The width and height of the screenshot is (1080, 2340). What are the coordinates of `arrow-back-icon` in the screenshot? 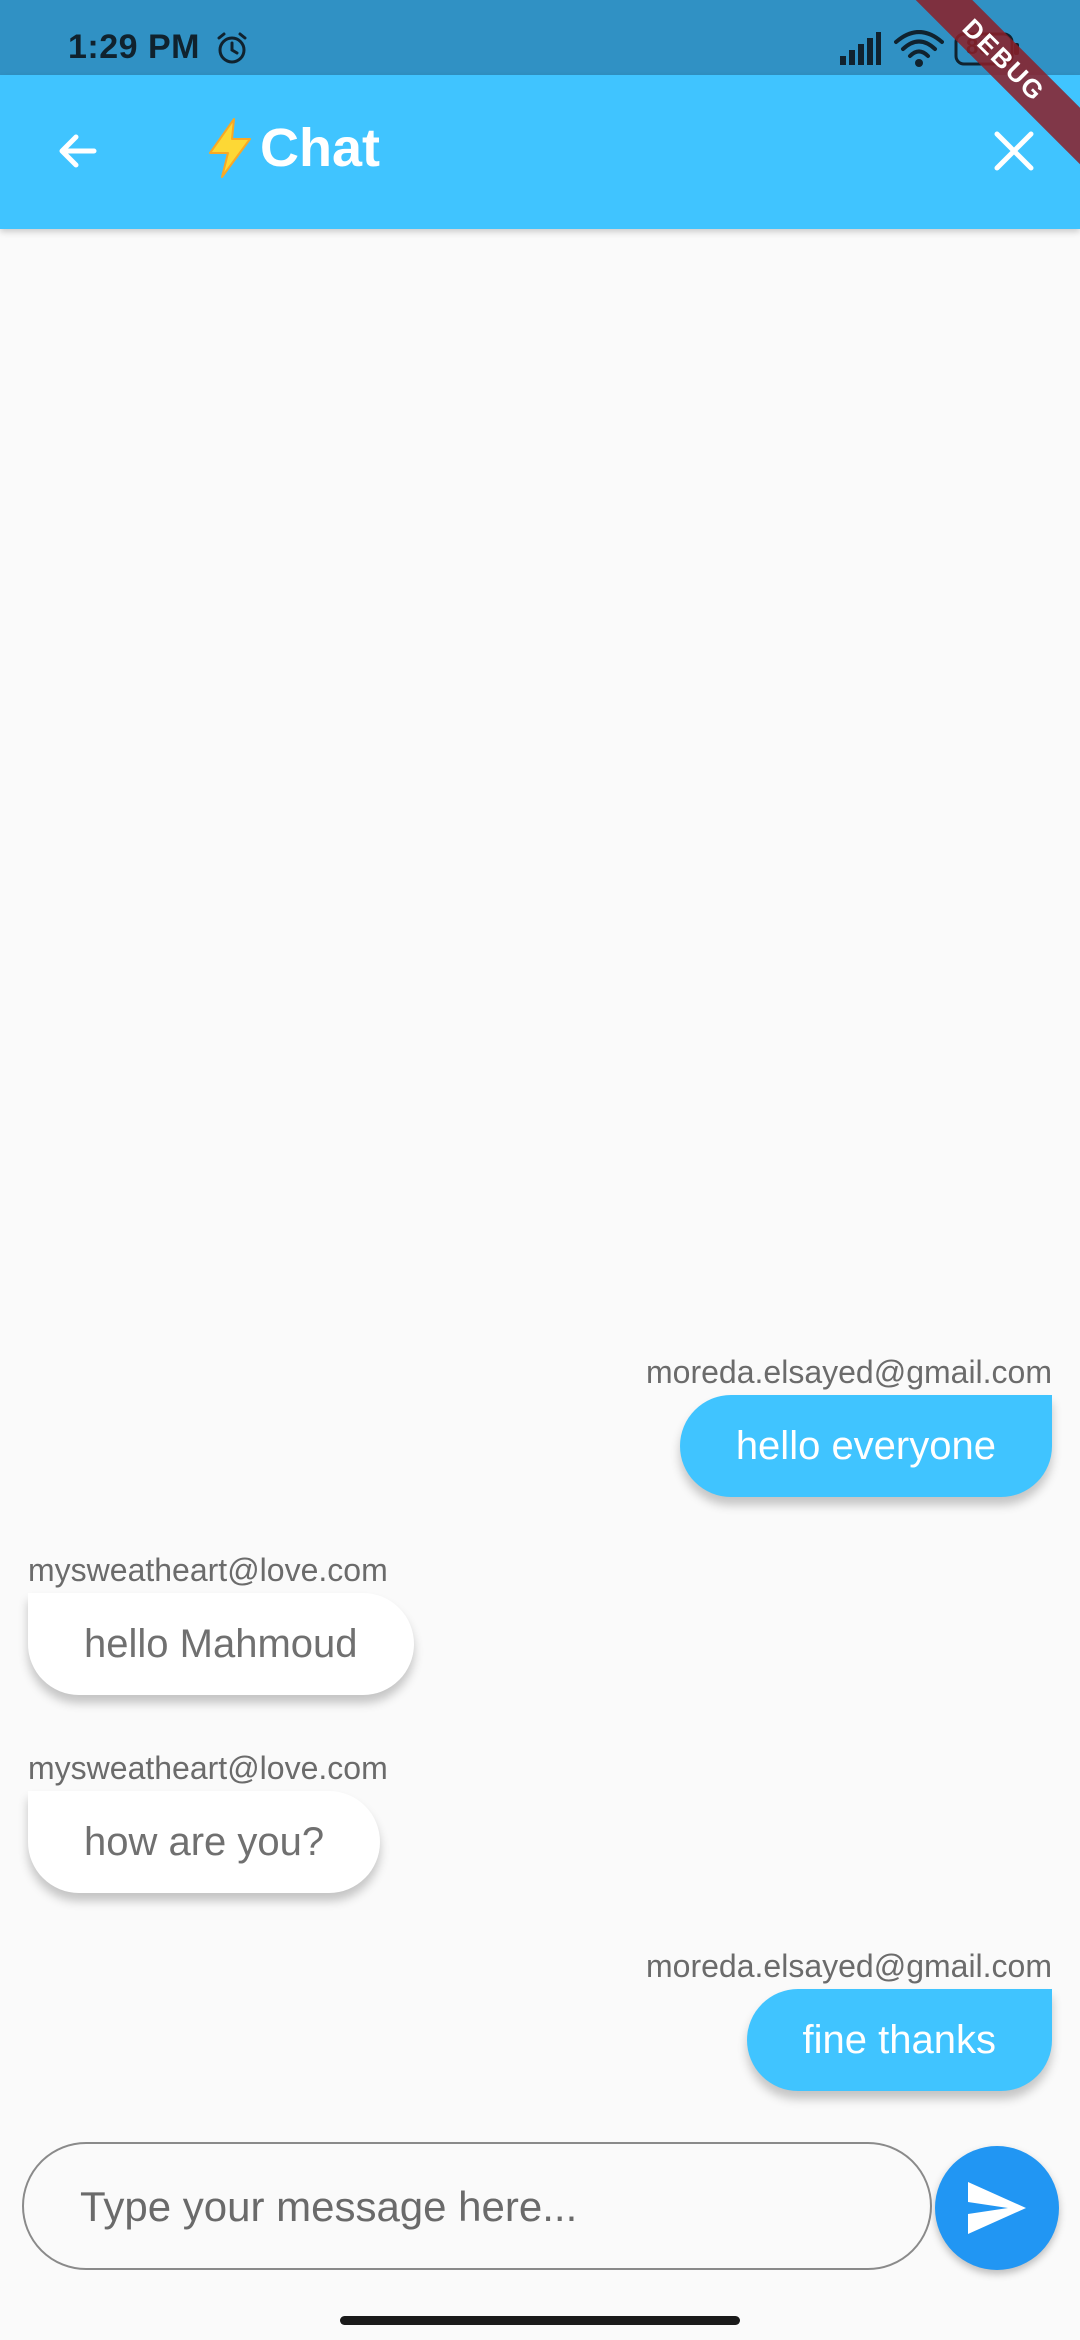 It's located at (78, 151).